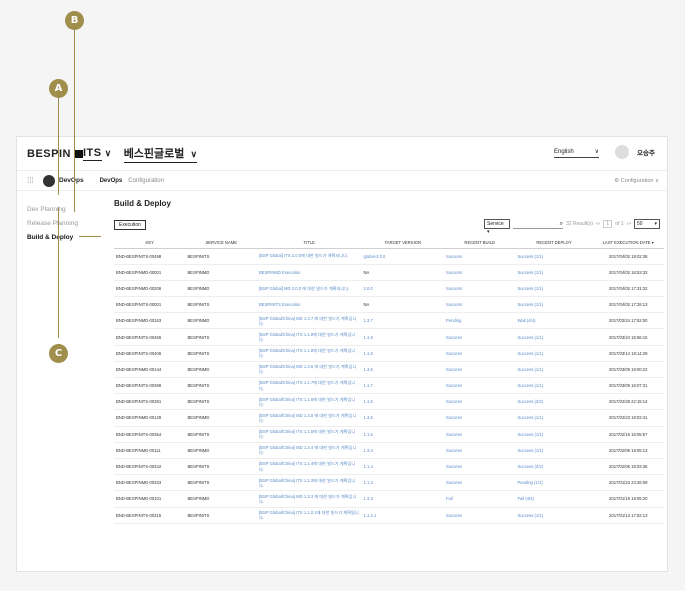  I want to click on table-cell-date: 2017/01/13 17:52:13, so click(628, 515).